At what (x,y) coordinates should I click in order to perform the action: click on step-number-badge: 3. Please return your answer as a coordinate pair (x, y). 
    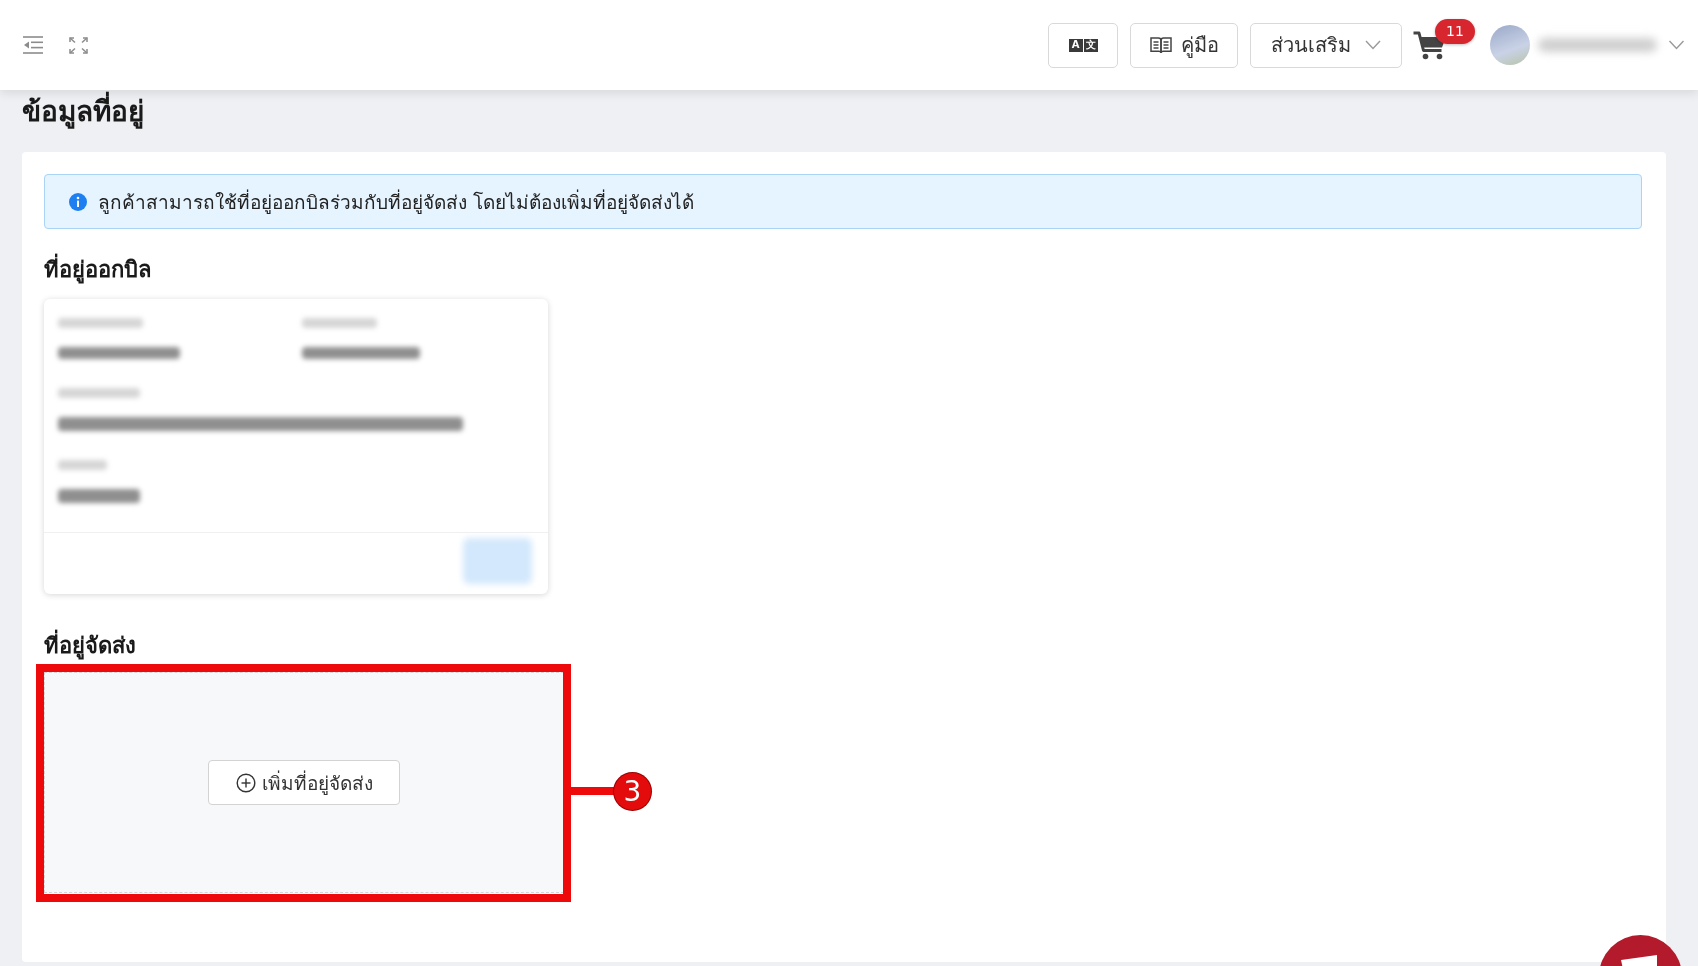
    Looking at the image, I should click on (632, 791).